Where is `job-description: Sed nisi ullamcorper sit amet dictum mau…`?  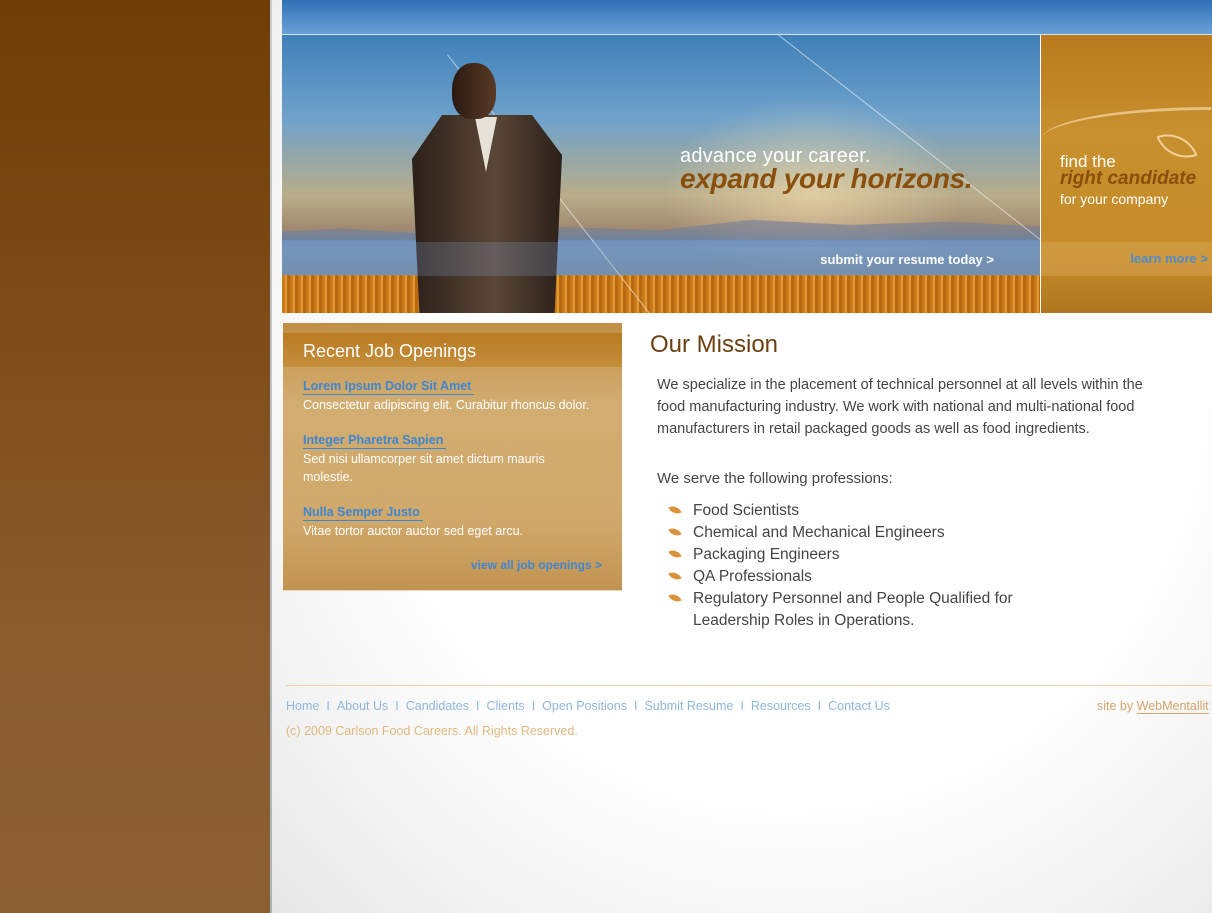 job-description: Sed nisi ullamcorper sit amet dictum mau… is located at coordinates (424, 468).